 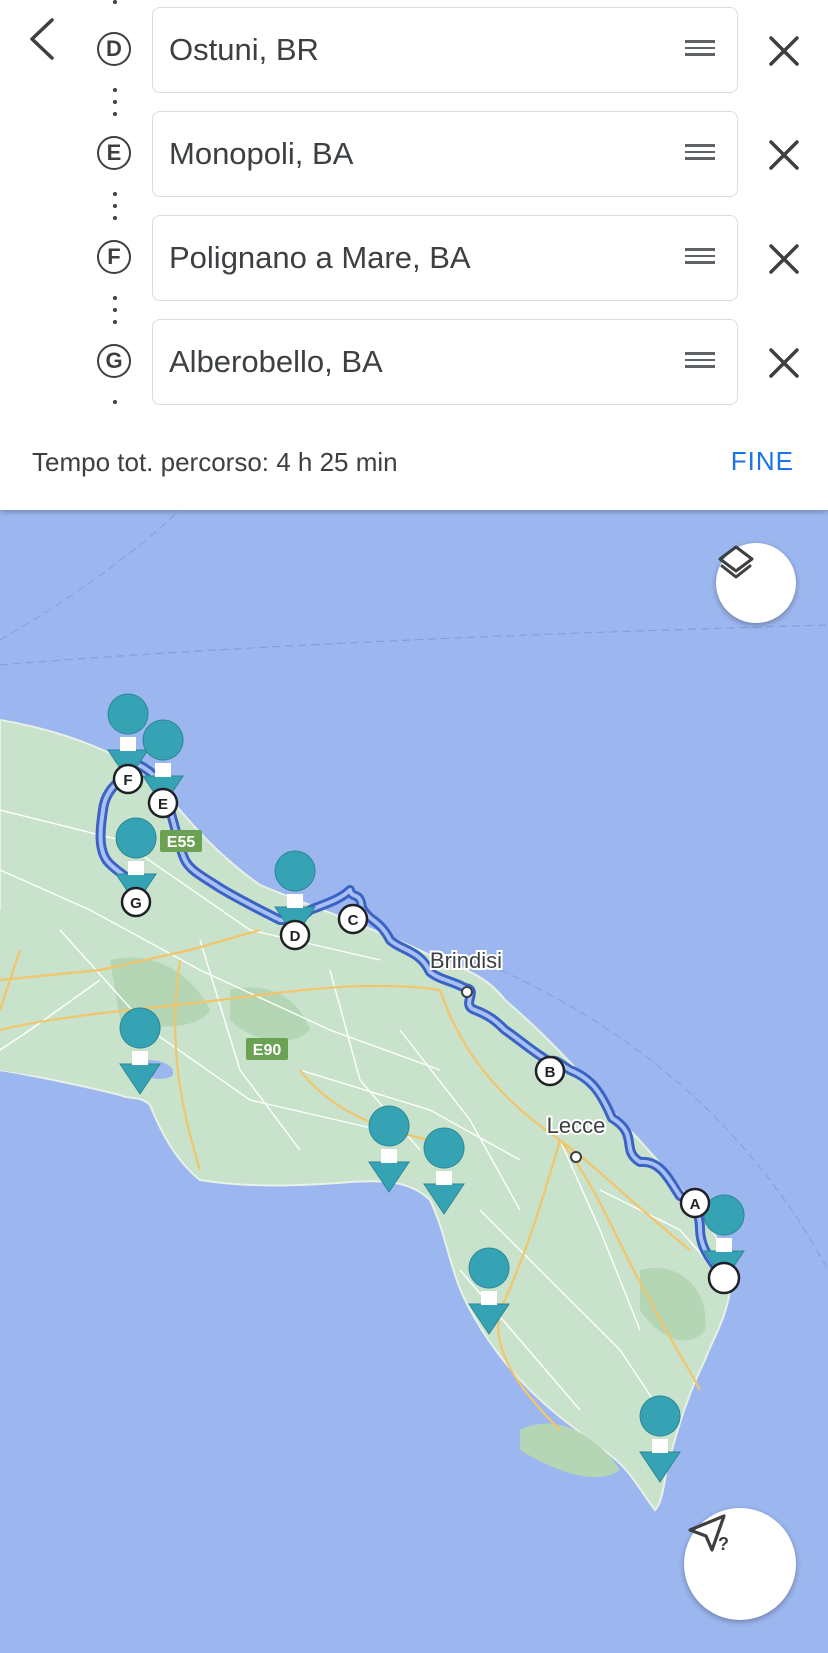 I want to click on stop-place-text: Alberobello, BA, so click(x=276, y=361).